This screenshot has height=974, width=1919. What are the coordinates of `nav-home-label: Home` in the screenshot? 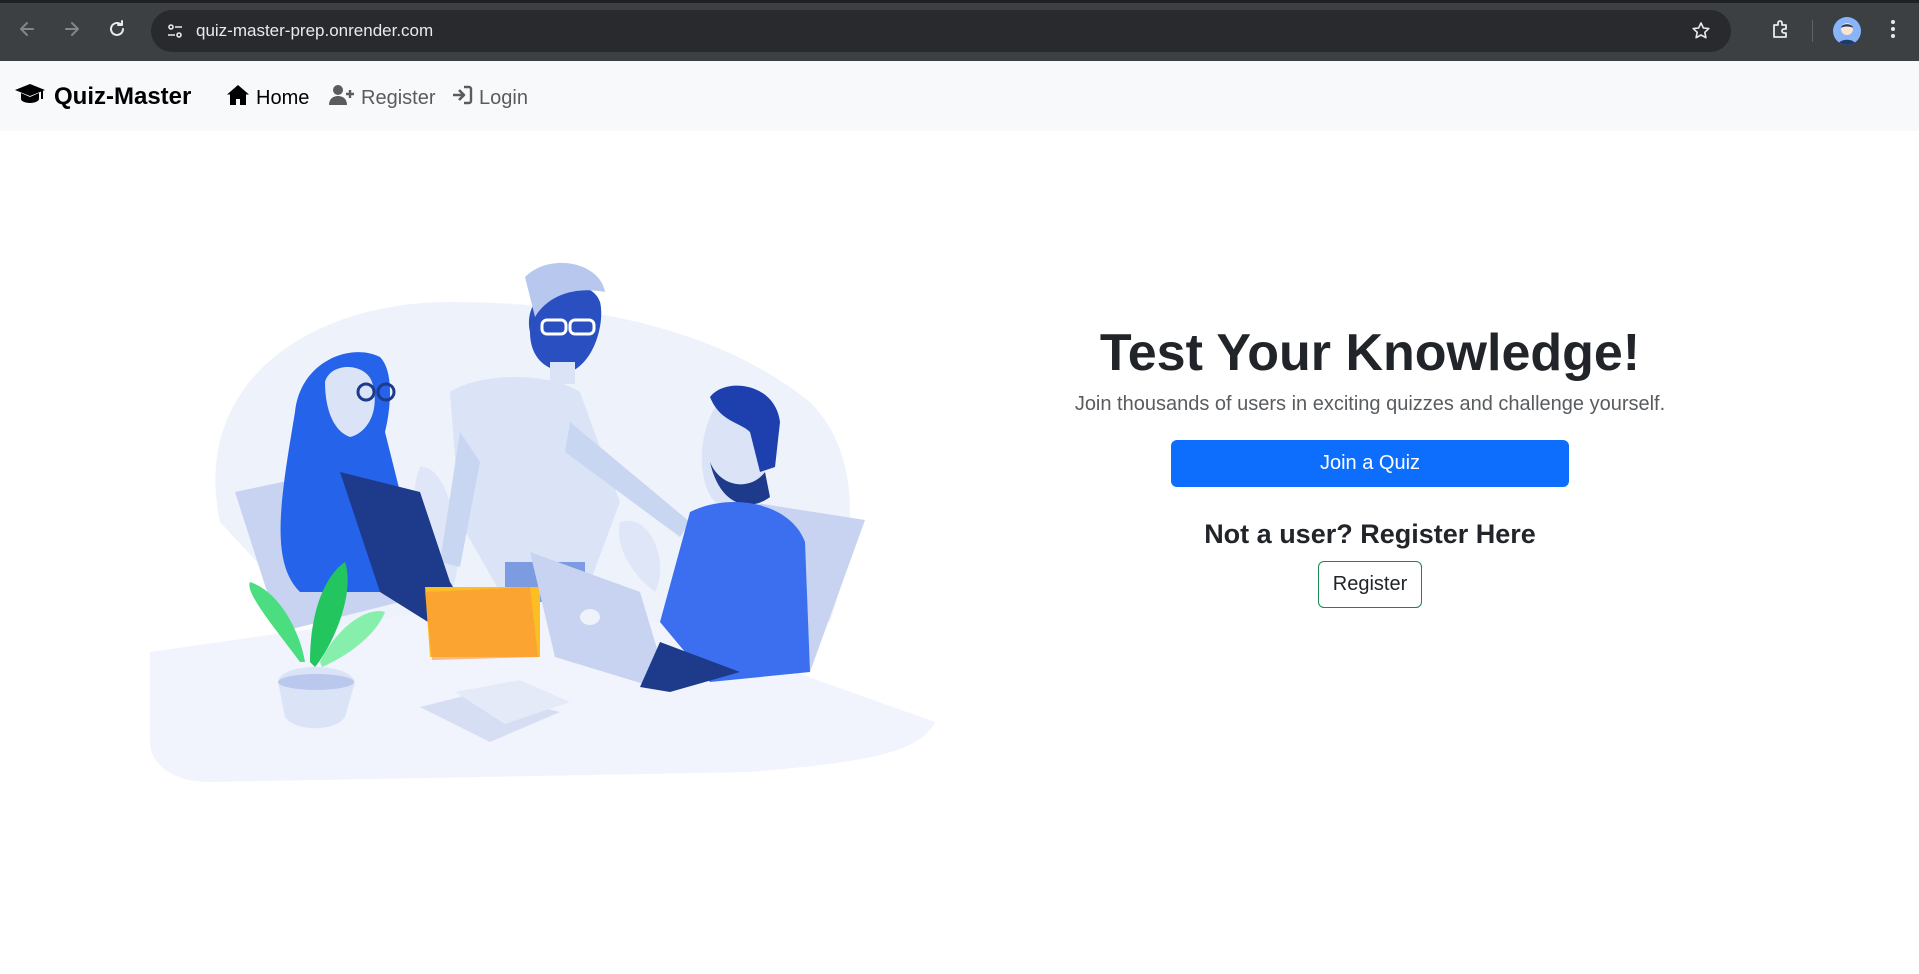 It's located at (283, 97).